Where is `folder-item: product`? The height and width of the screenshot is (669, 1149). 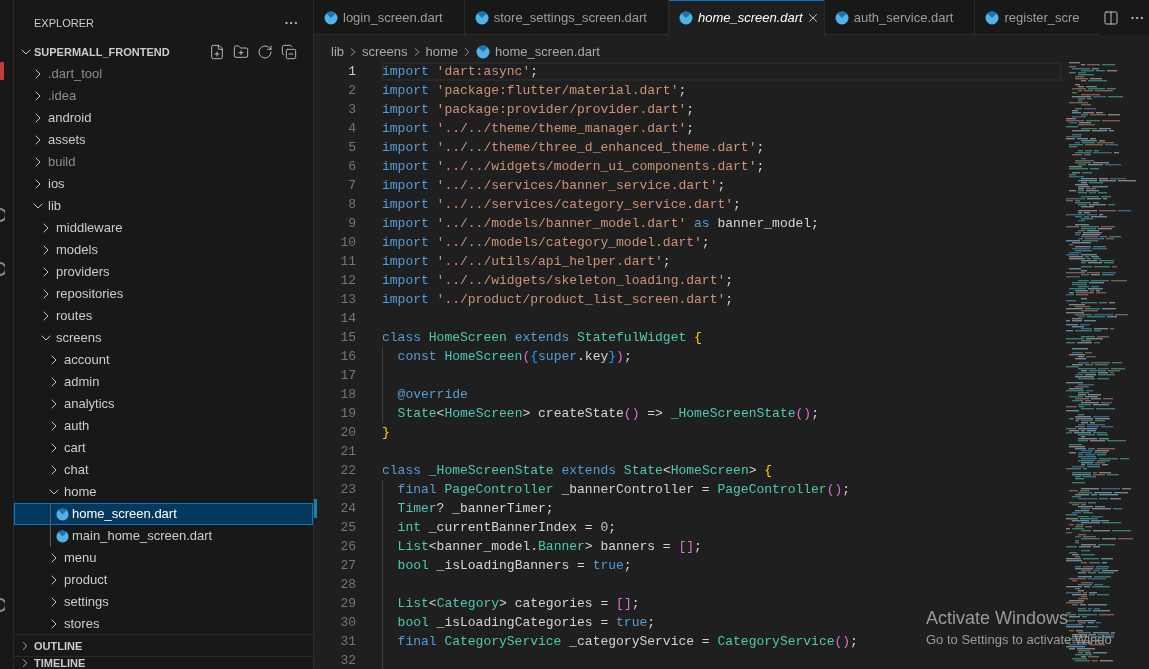
folder-item: product is located at coordinates (163, 580).